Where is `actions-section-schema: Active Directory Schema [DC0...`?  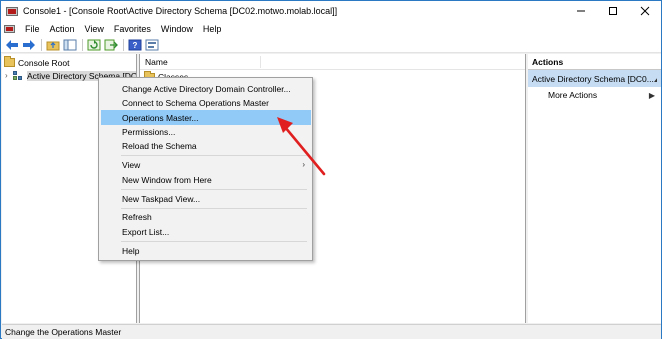 actions-section-schema: Active Directory Schema [DC0... is located at coordinates (594, 78).